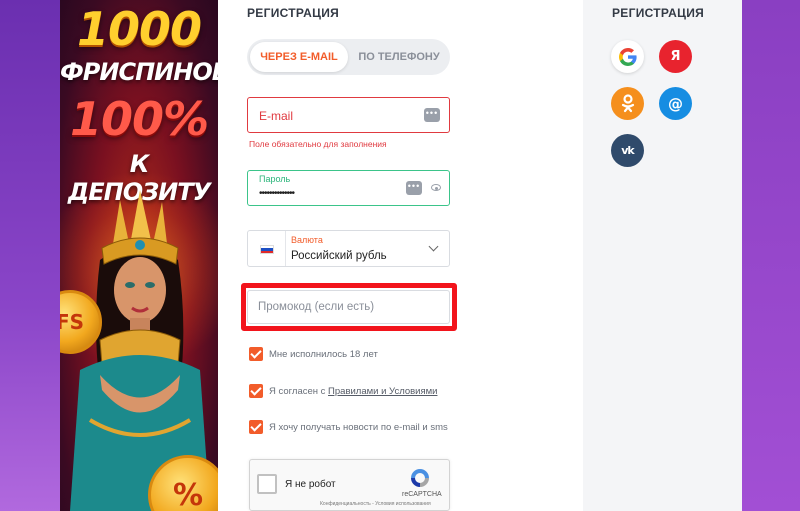  I want to click on odnoklassniki-icon, so click(627, 102).